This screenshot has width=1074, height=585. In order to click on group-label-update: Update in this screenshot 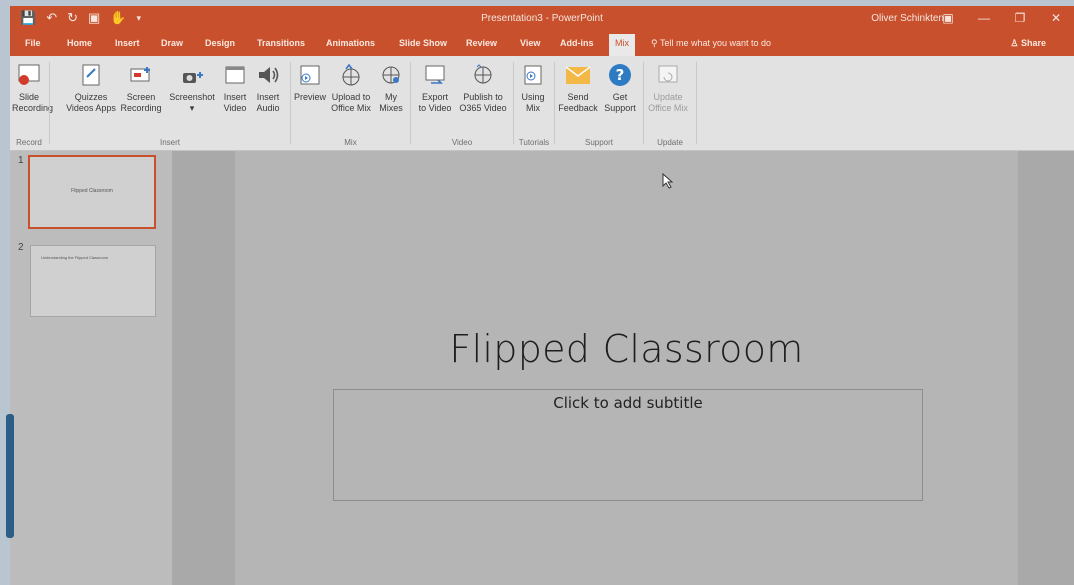, I will do `click(670, 142)`.